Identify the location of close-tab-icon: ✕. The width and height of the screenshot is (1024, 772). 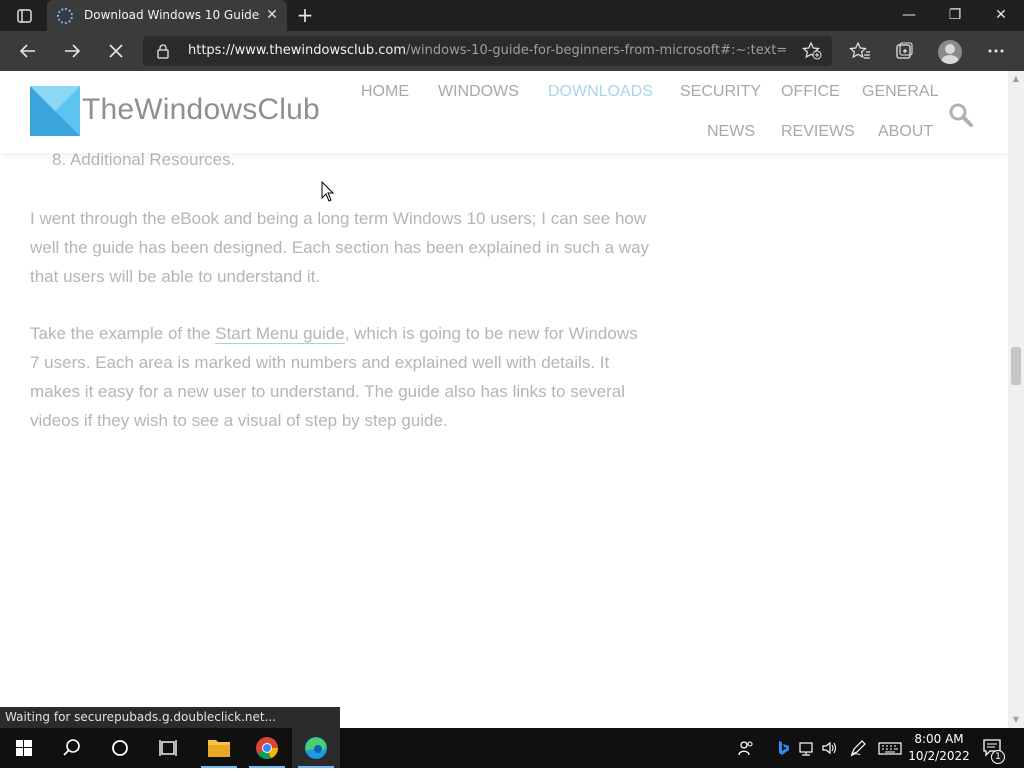
(272, 15).